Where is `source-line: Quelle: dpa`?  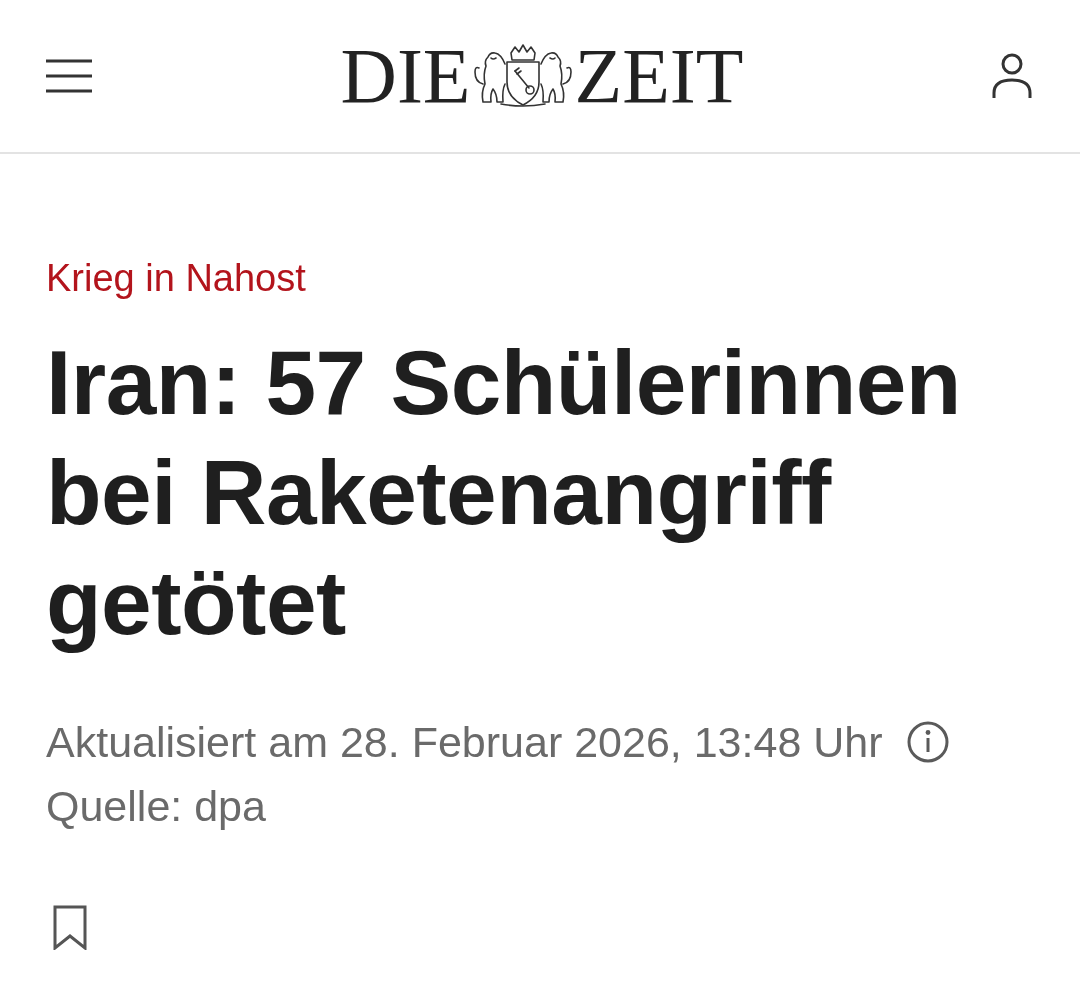
source-line: Quelle: dpa is located at coordinates (156, 806).